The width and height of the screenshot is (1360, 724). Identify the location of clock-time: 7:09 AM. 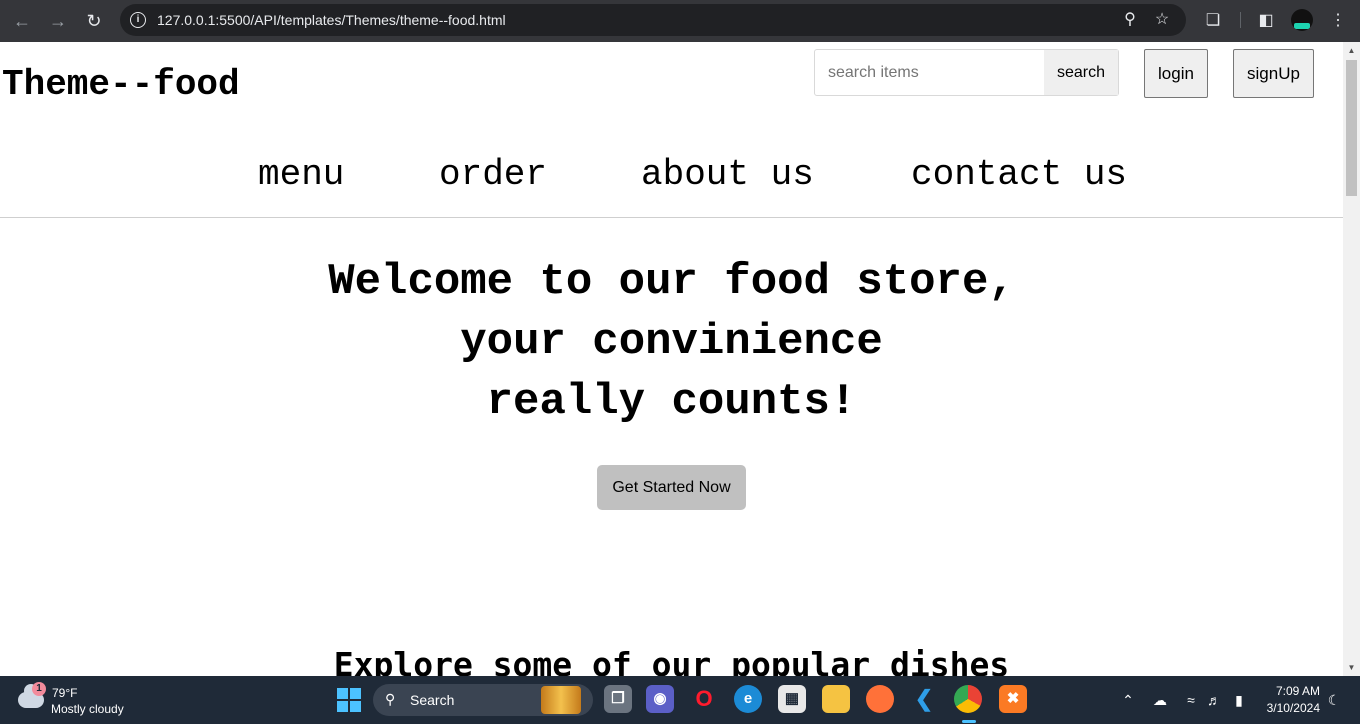
(1291, 691).